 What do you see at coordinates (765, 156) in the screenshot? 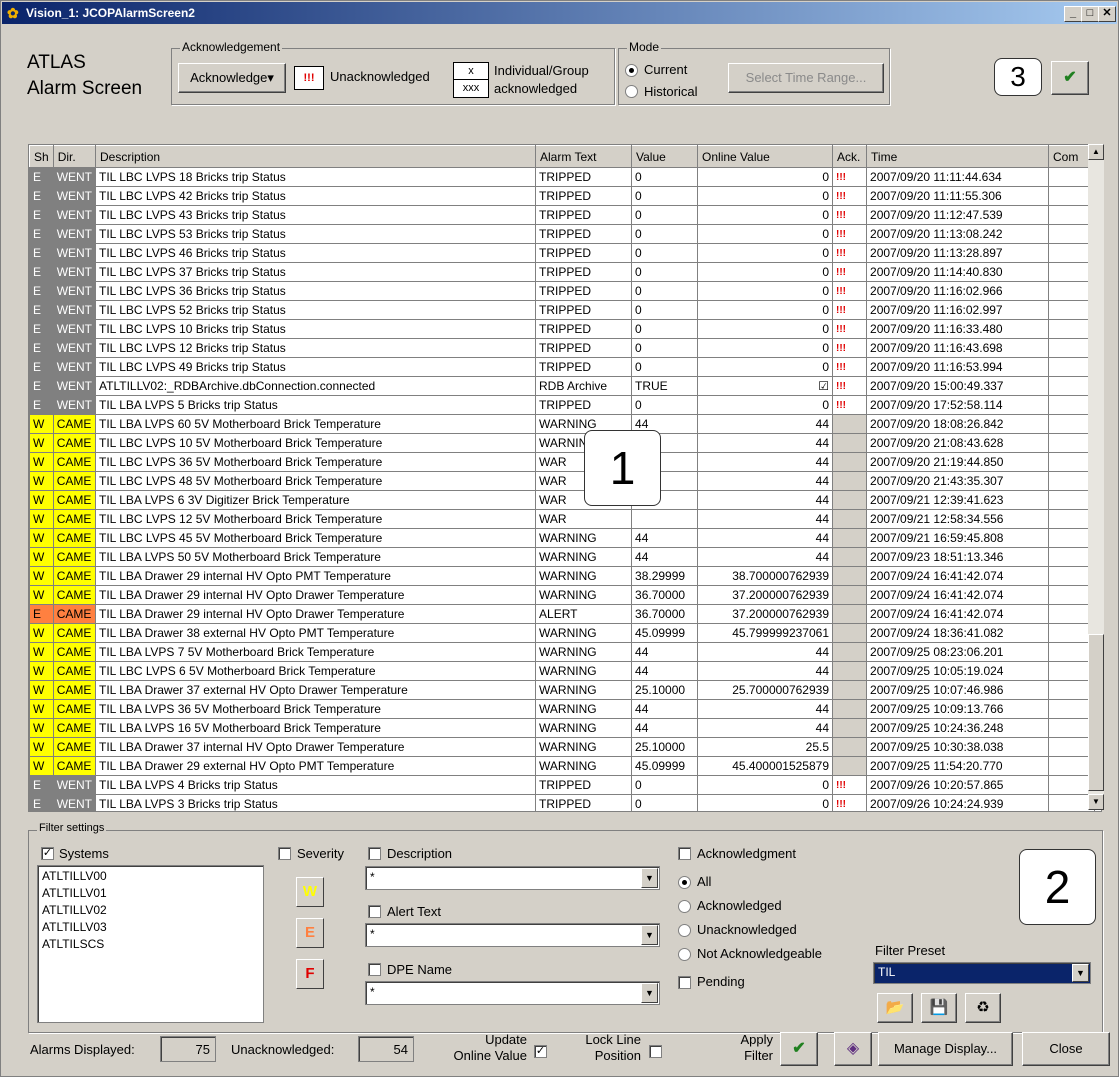
I see `column-header: Online Value` at bounding box center [765, 156].